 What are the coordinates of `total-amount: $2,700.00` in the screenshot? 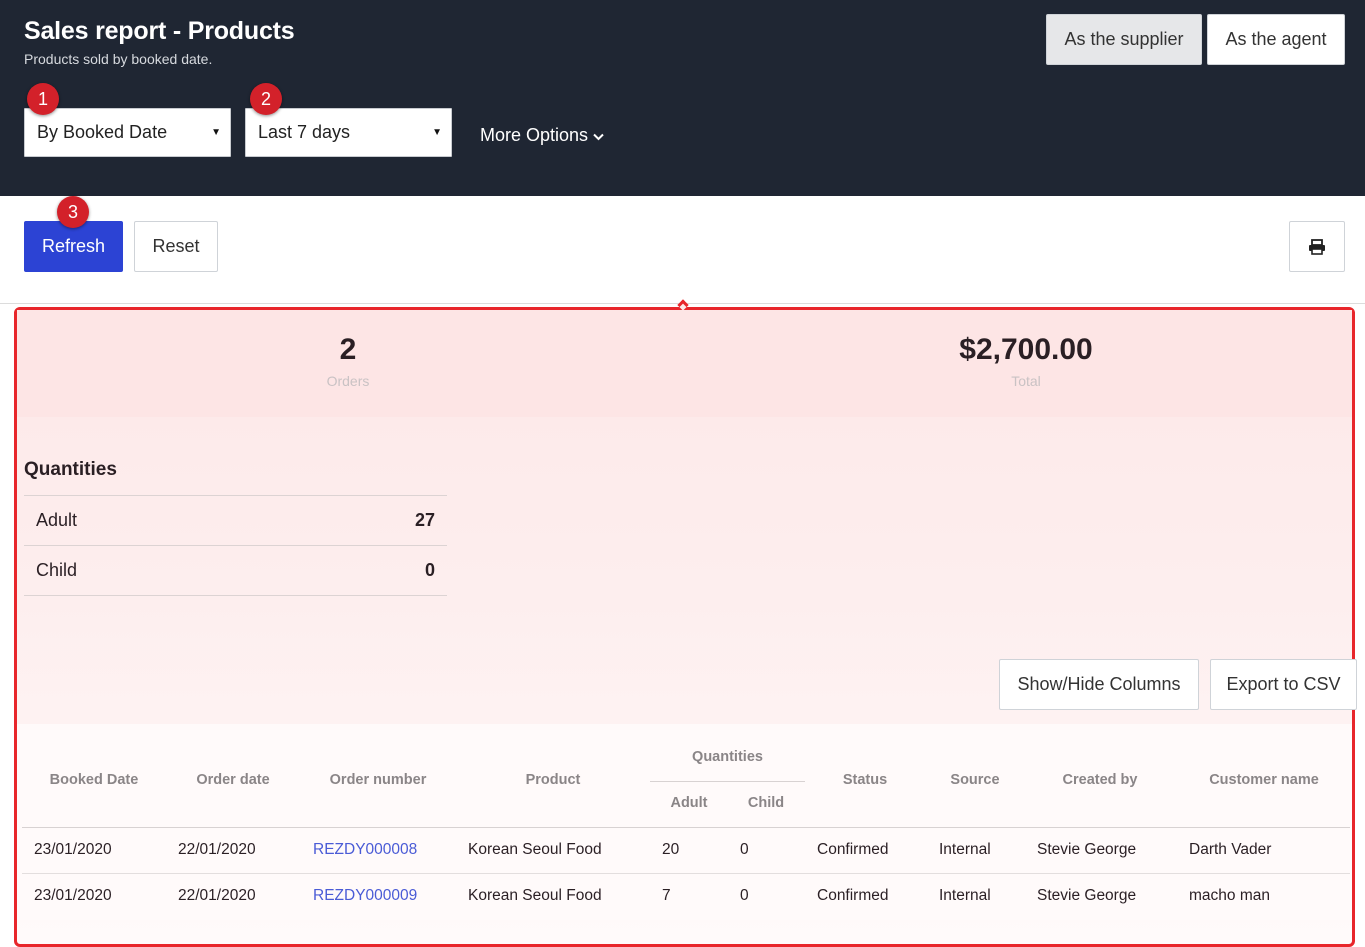 It's located at (1026, 349).